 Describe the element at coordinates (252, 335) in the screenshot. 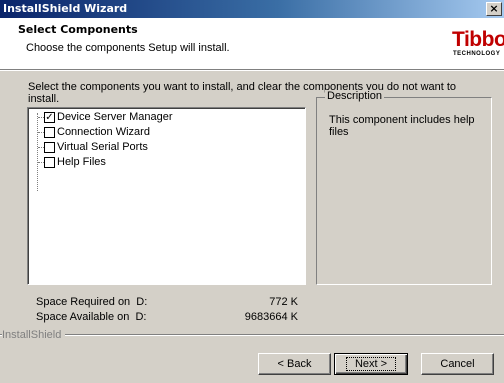

I see `footer-divider` at that location.